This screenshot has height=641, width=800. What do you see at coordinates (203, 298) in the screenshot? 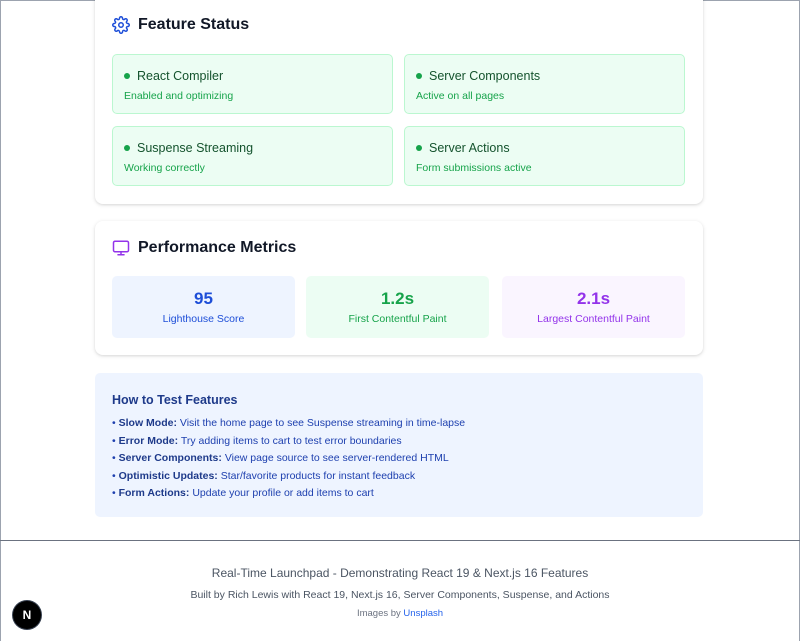
I see `metric-value: 95` at bounding box center [203, 298].